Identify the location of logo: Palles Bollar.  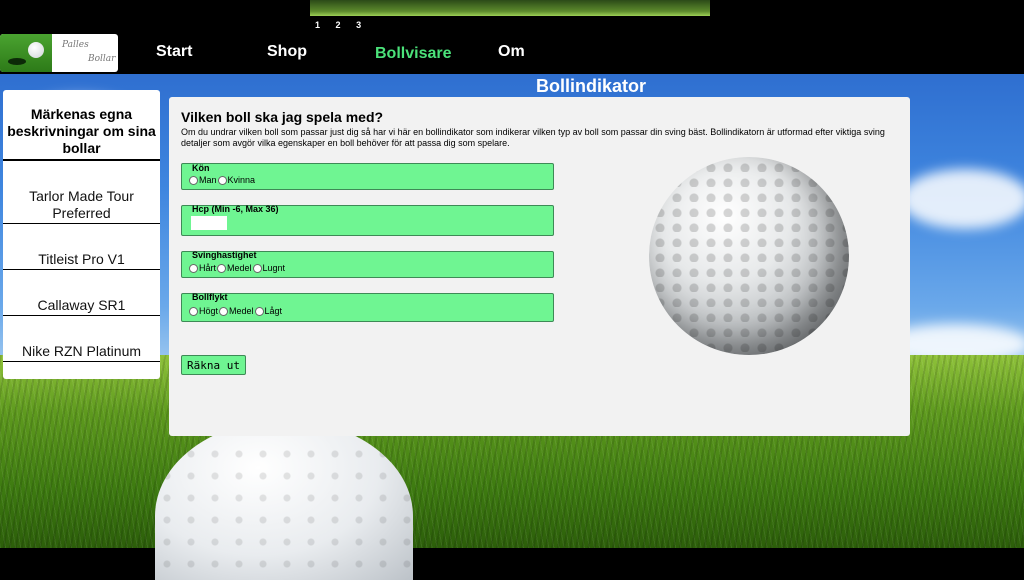
(59, 53).